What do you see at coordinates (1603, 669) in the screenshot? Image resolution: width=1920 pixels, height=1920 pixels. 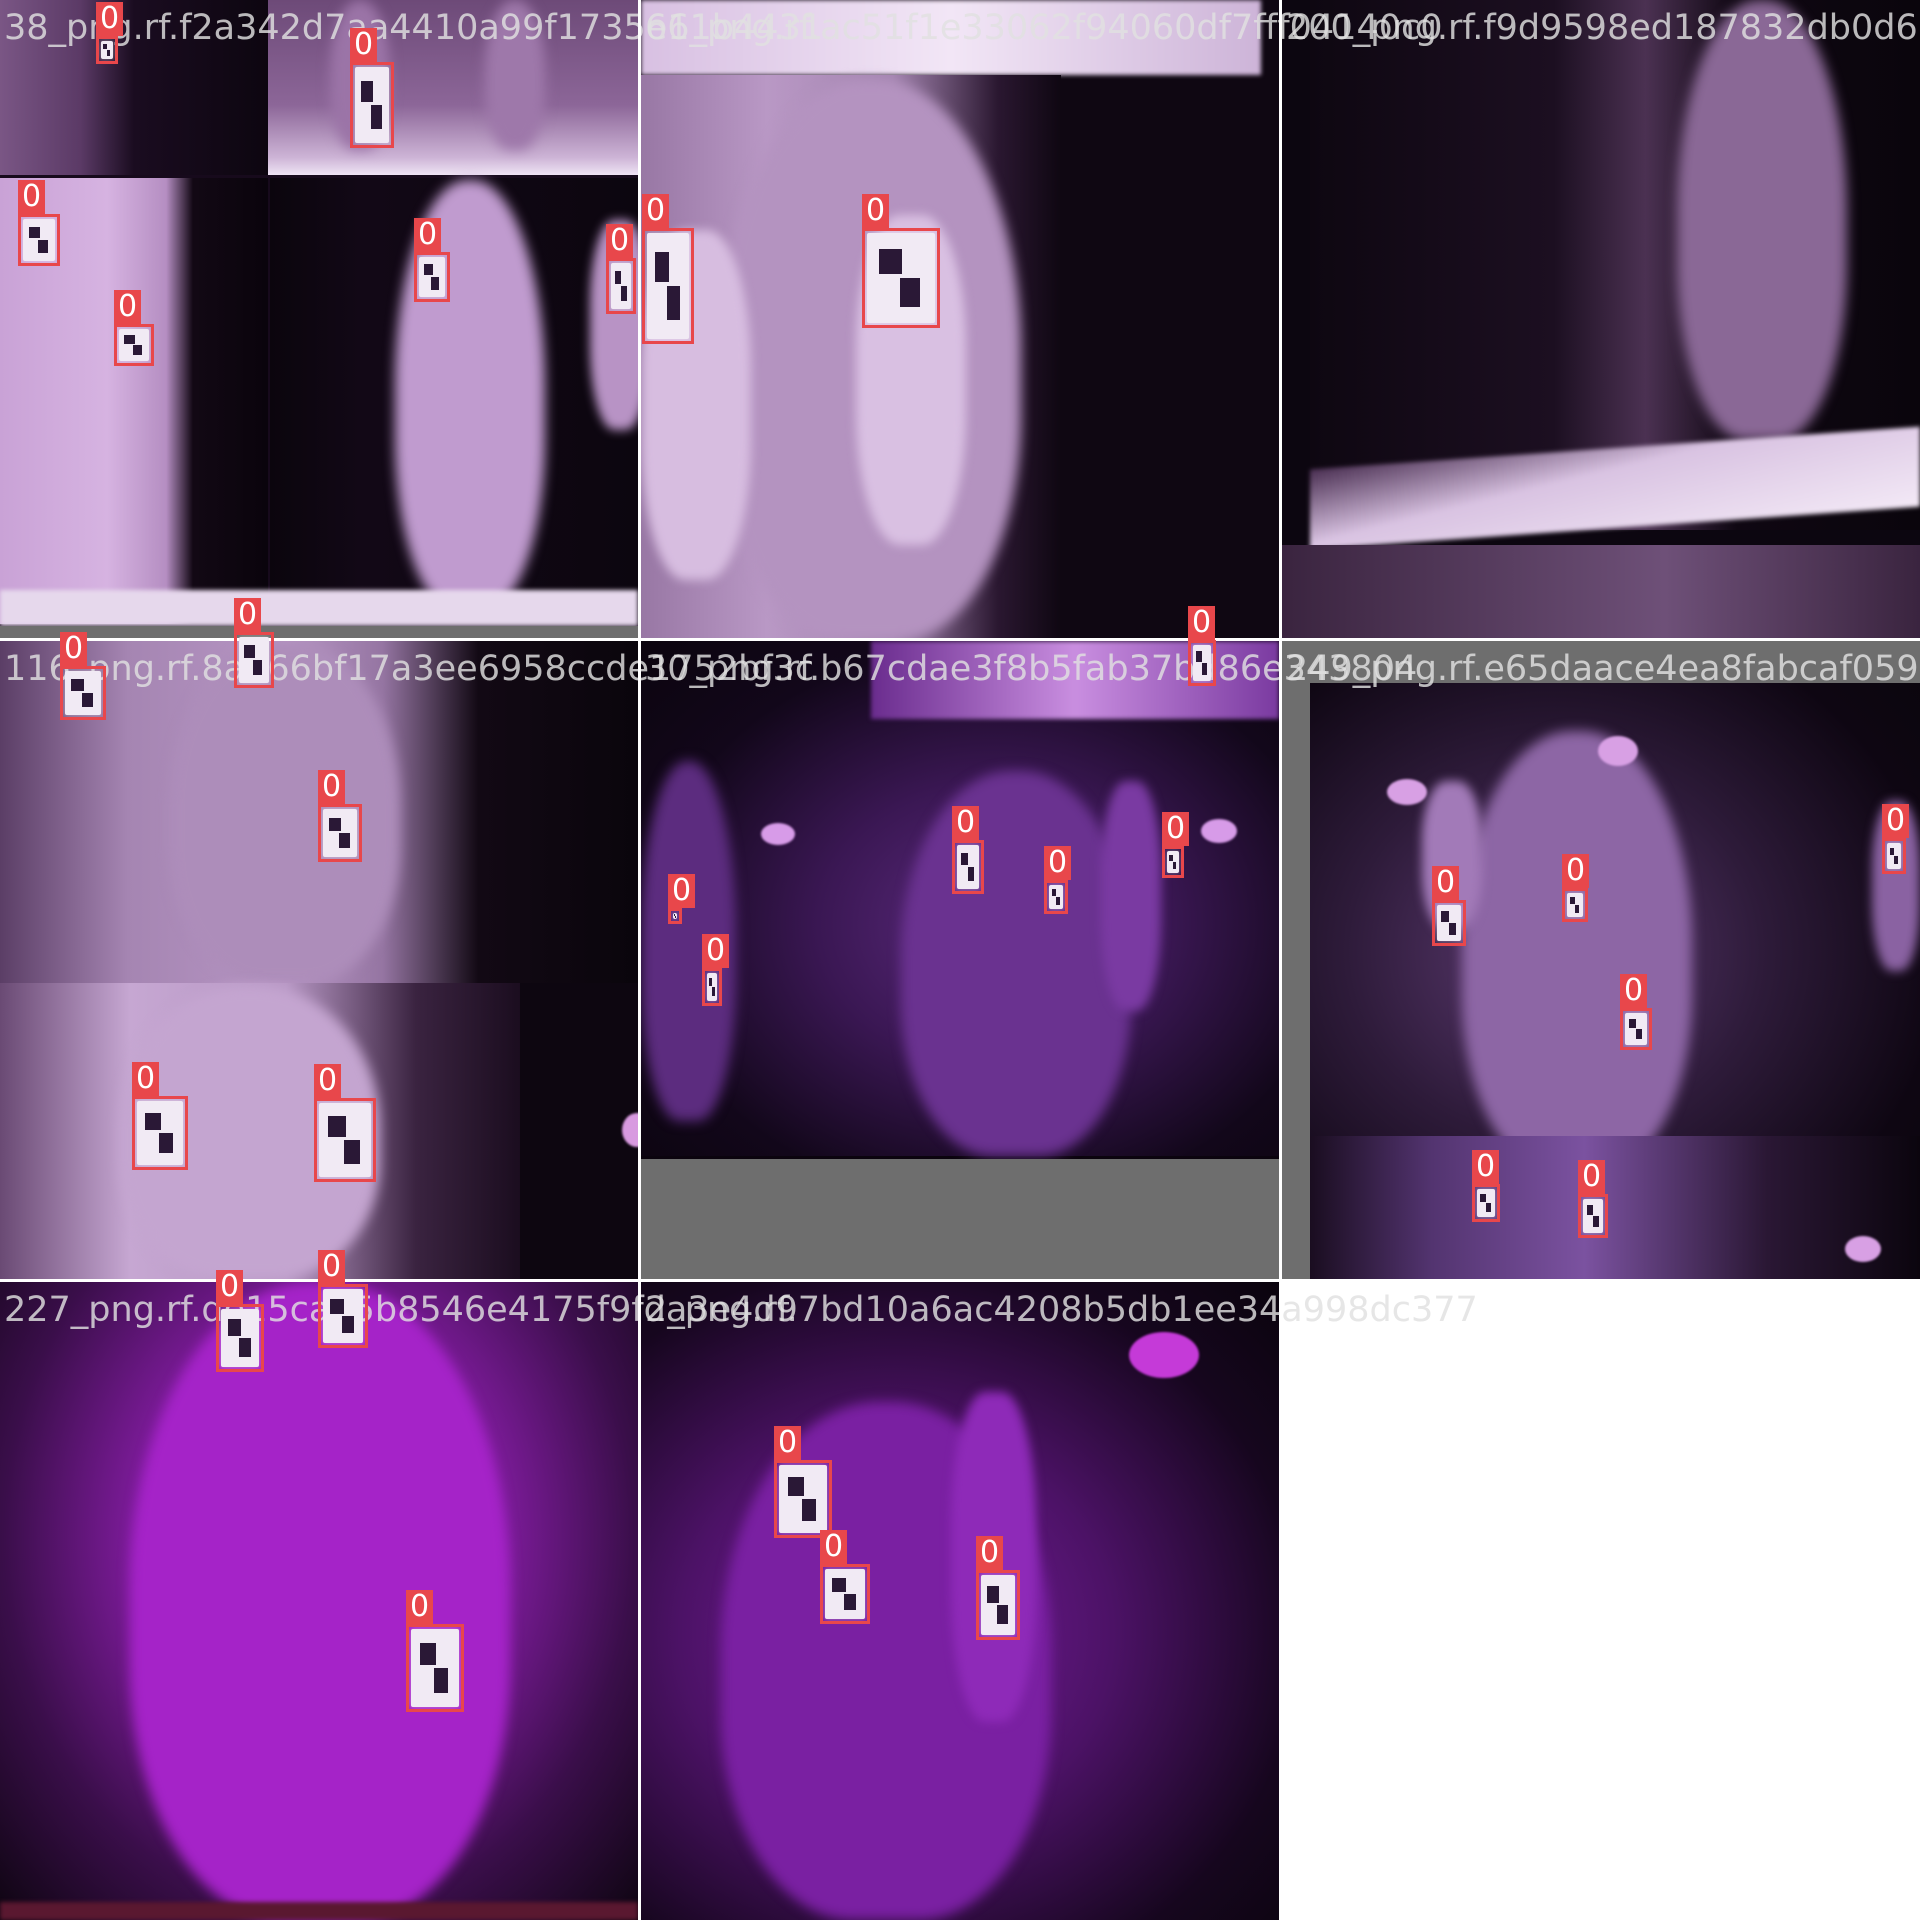 I see `tile-filename: 249_png.rf.e65daace4ea8fabcaf0596` at bounding box center [1603, 669].